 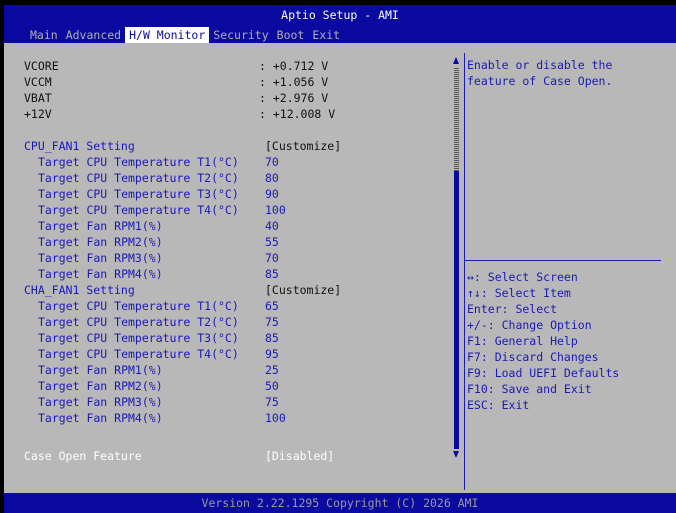 I want to click on cpu-fan-rpm4-value: 85, so click(x=272, y=274).